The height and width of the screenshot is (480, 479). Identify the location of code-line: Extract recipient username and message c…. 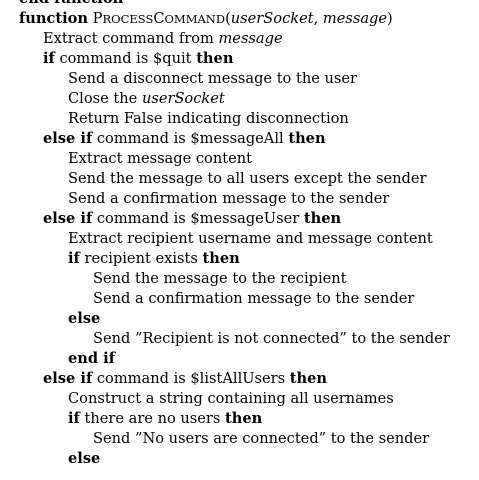
(239, 239).